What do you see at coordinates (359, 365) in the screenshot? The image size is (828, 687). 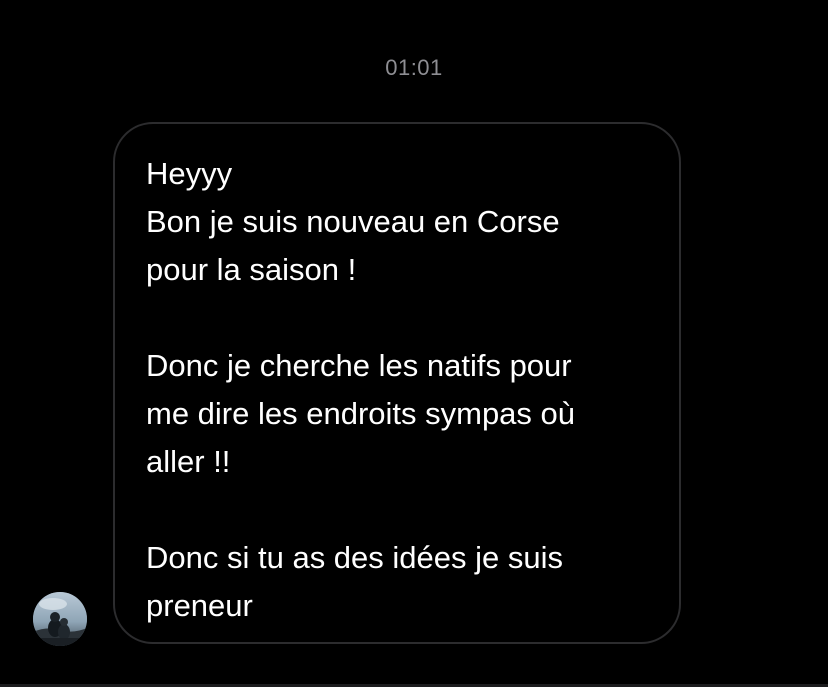 I see `message-line: Donc je cherche les natifs pour` at bounding box center [359, 365].